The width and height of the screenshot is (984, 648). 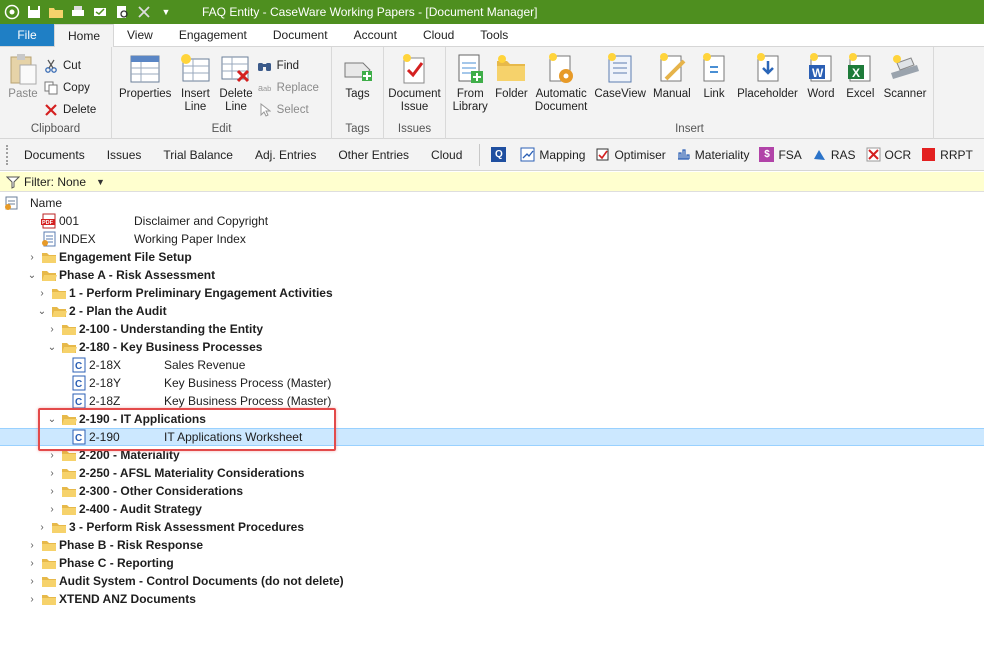 I want to click on tab-account: Account, so click(x=375, y=35).